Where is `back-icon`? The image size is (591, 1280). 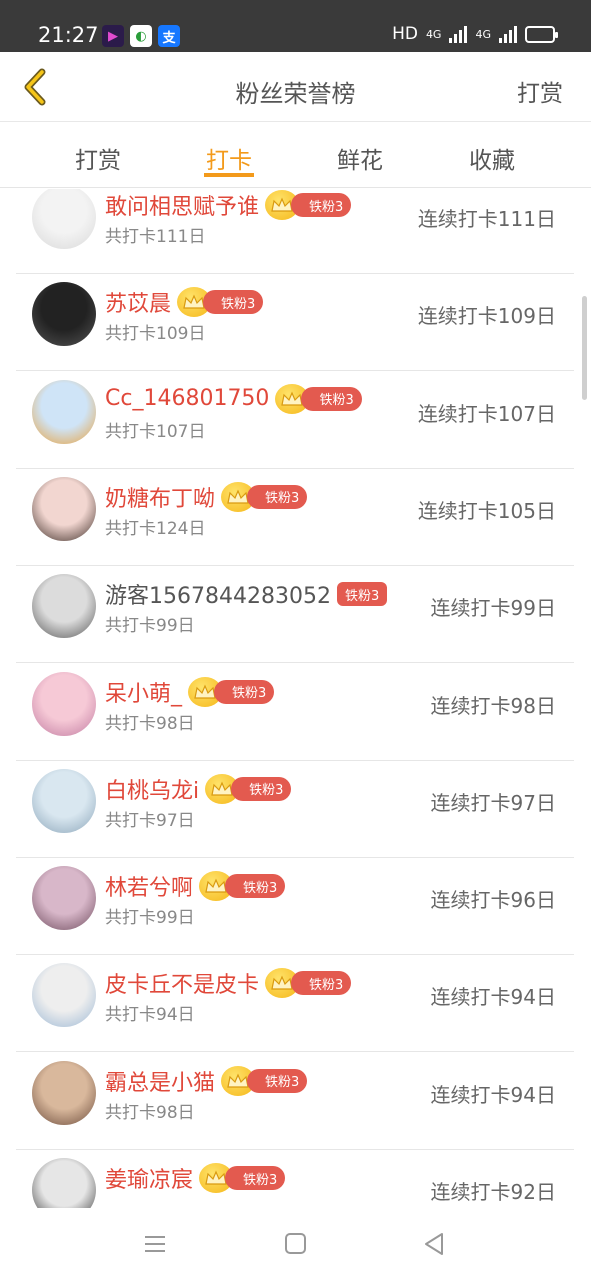 back-icon is located at coordinates (435, 1244).